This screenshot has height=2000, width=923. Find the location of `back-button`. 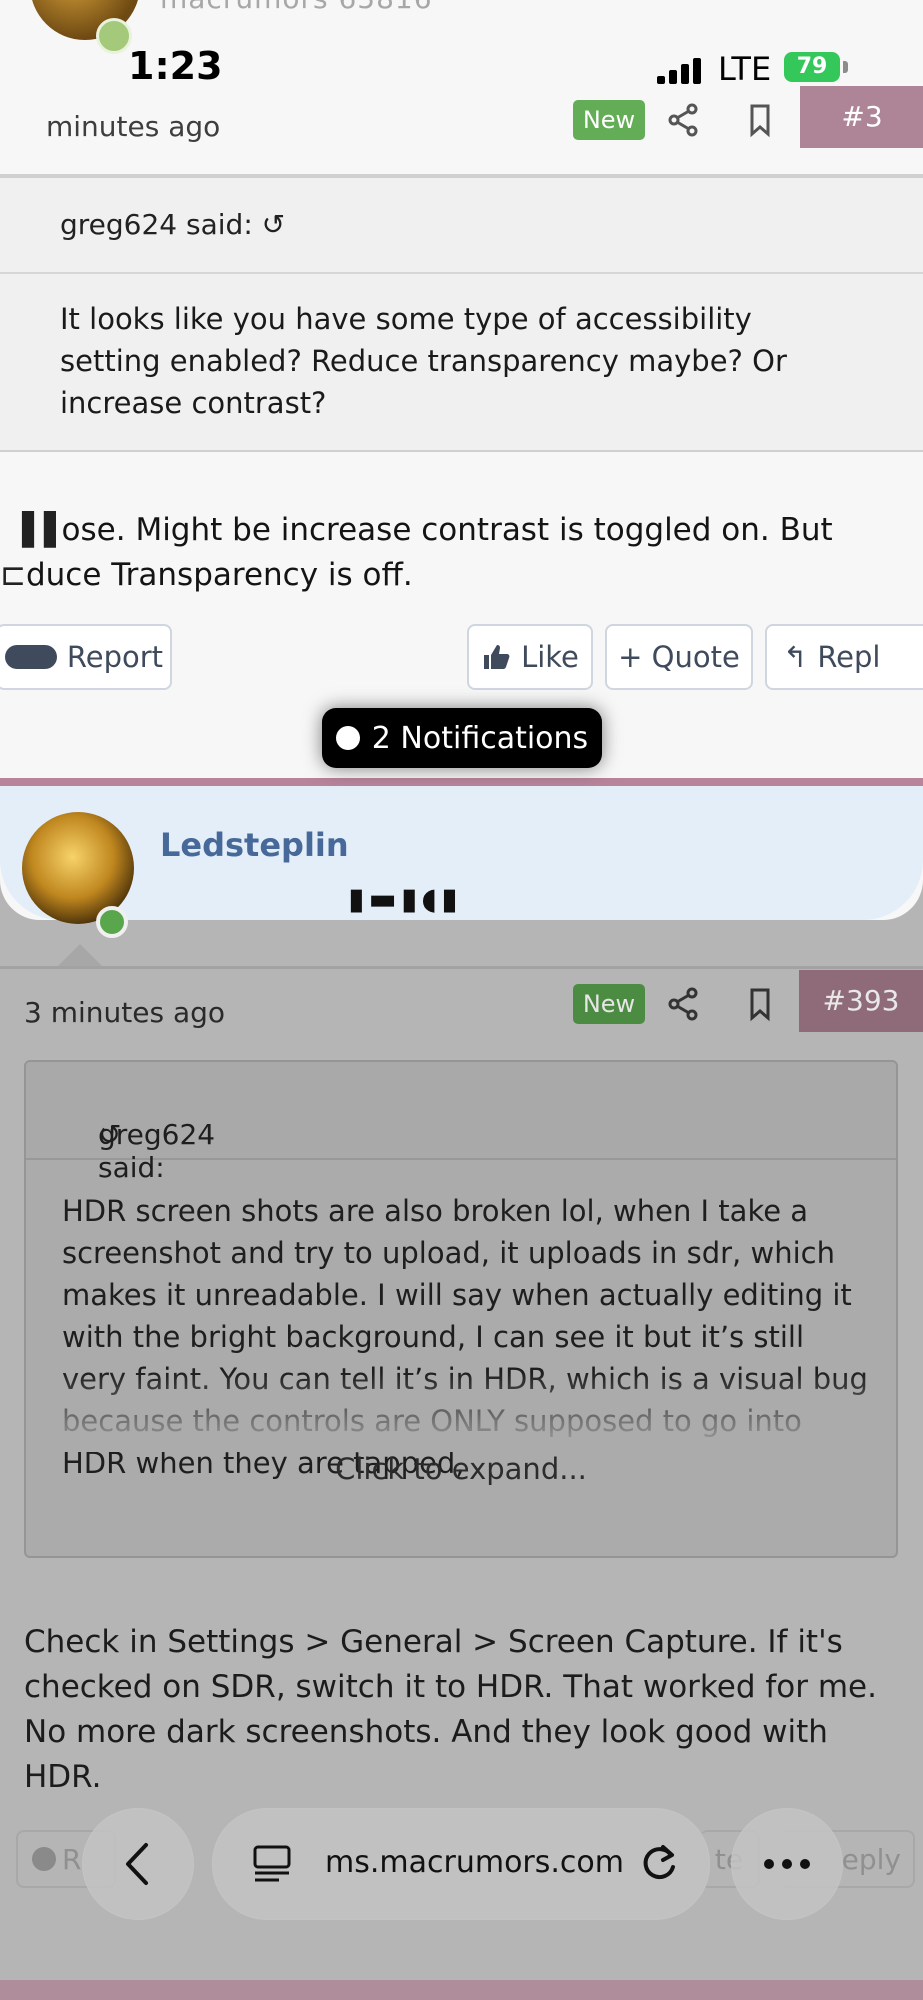

back-button is located at coordinates (138, 1864).